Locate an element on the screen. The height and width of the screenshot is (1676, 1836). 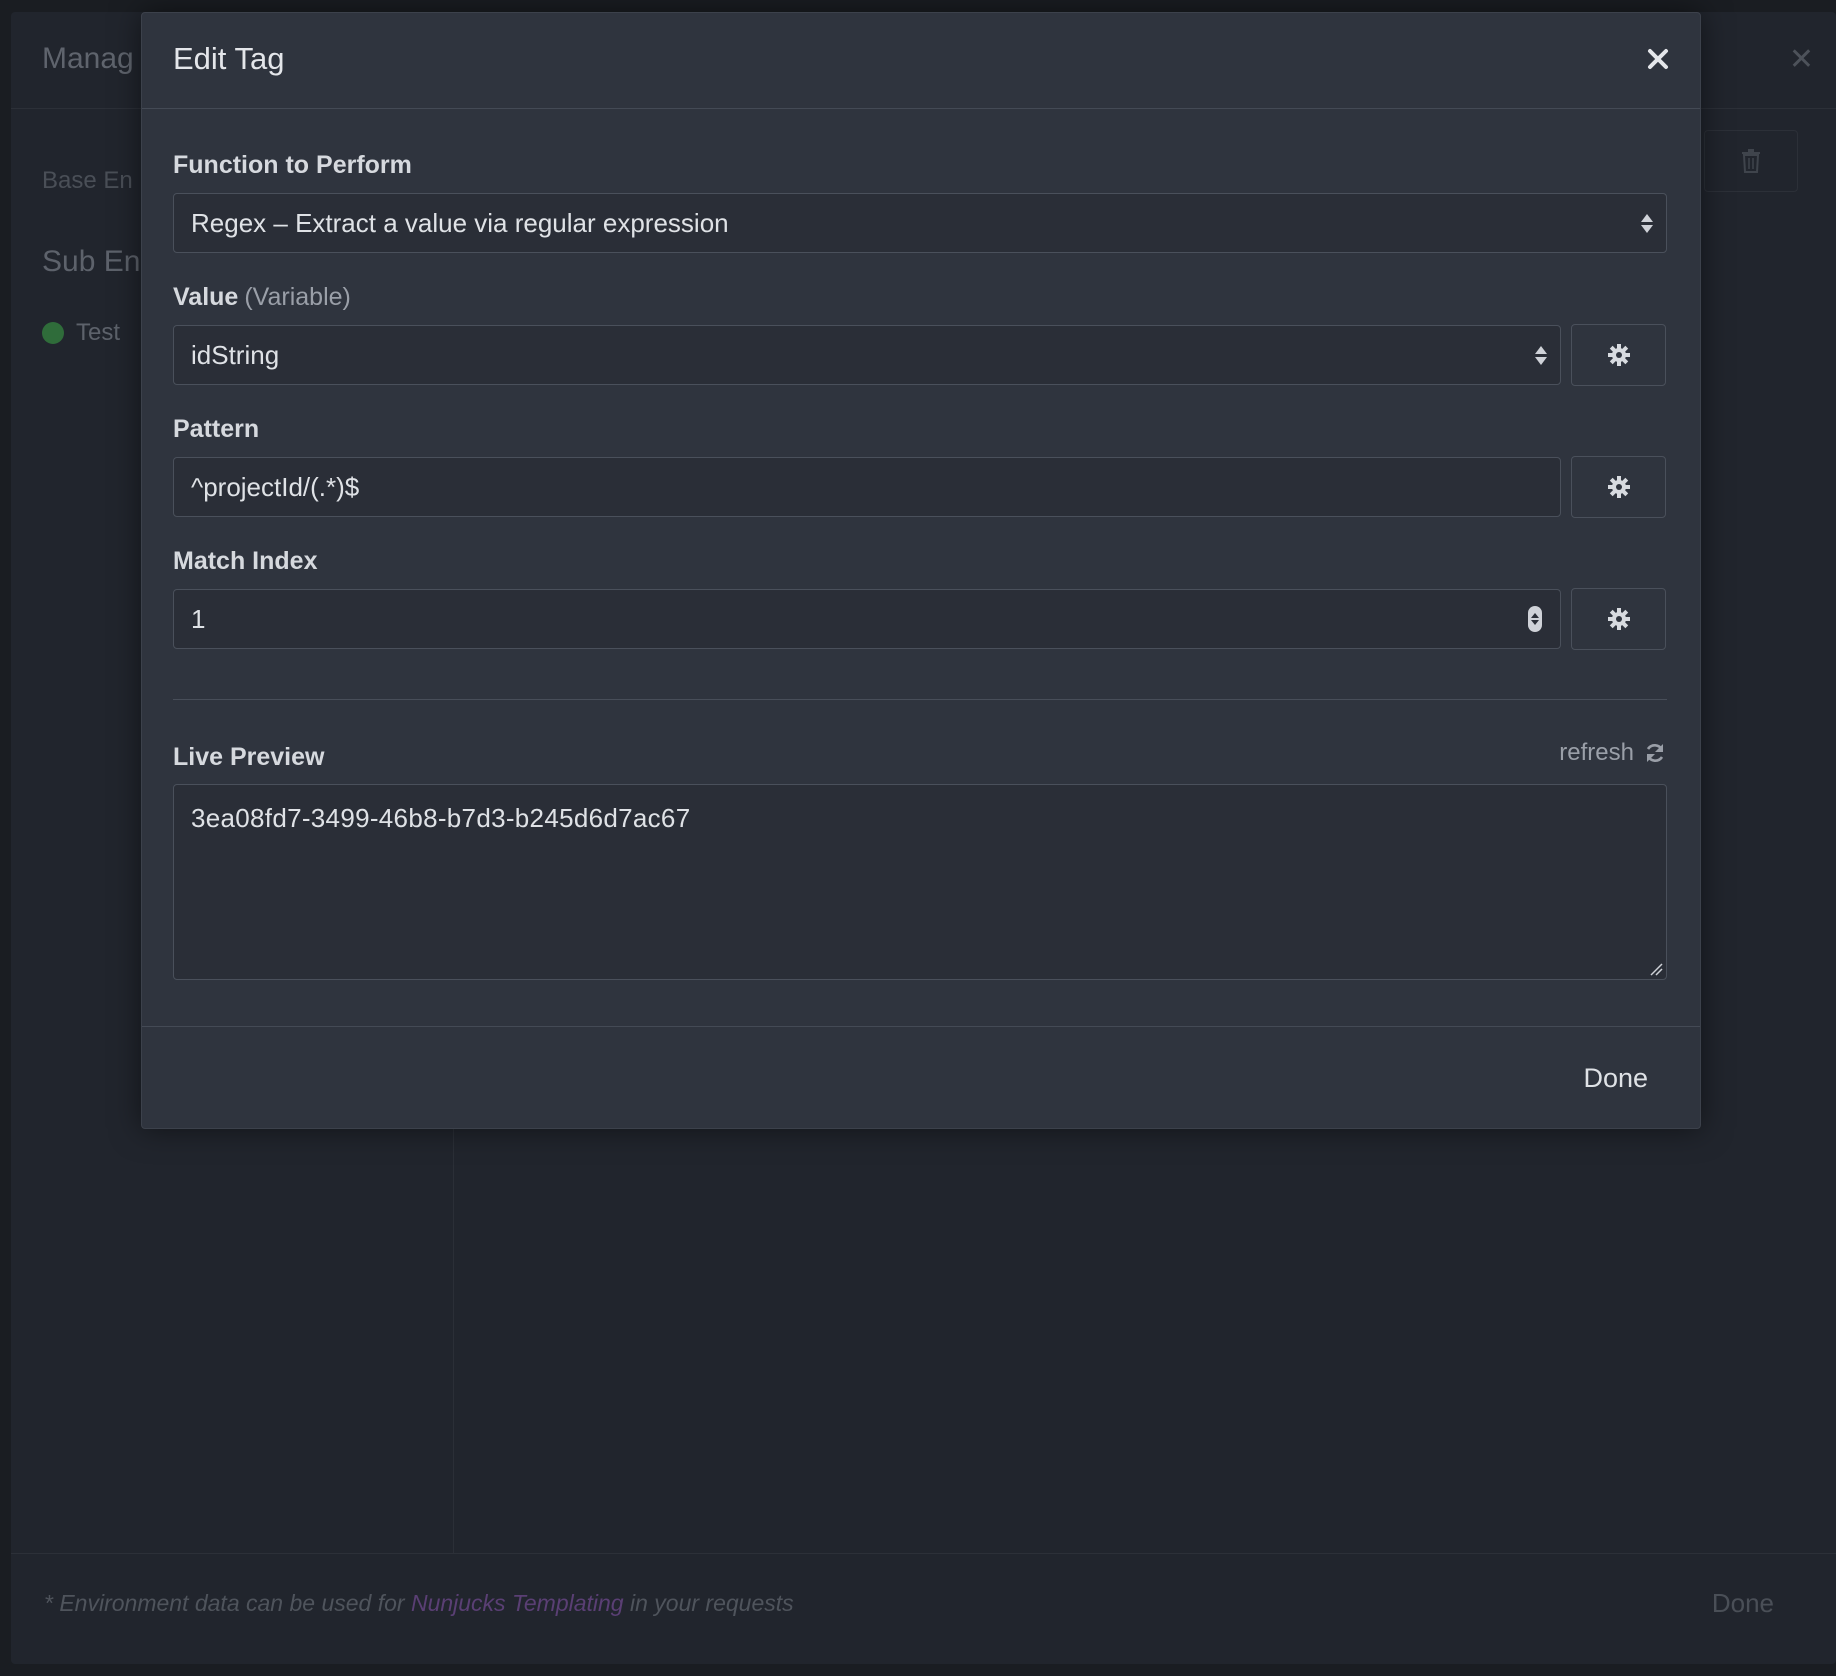
resize-grip-icon is located at coordinates (1656, 969).